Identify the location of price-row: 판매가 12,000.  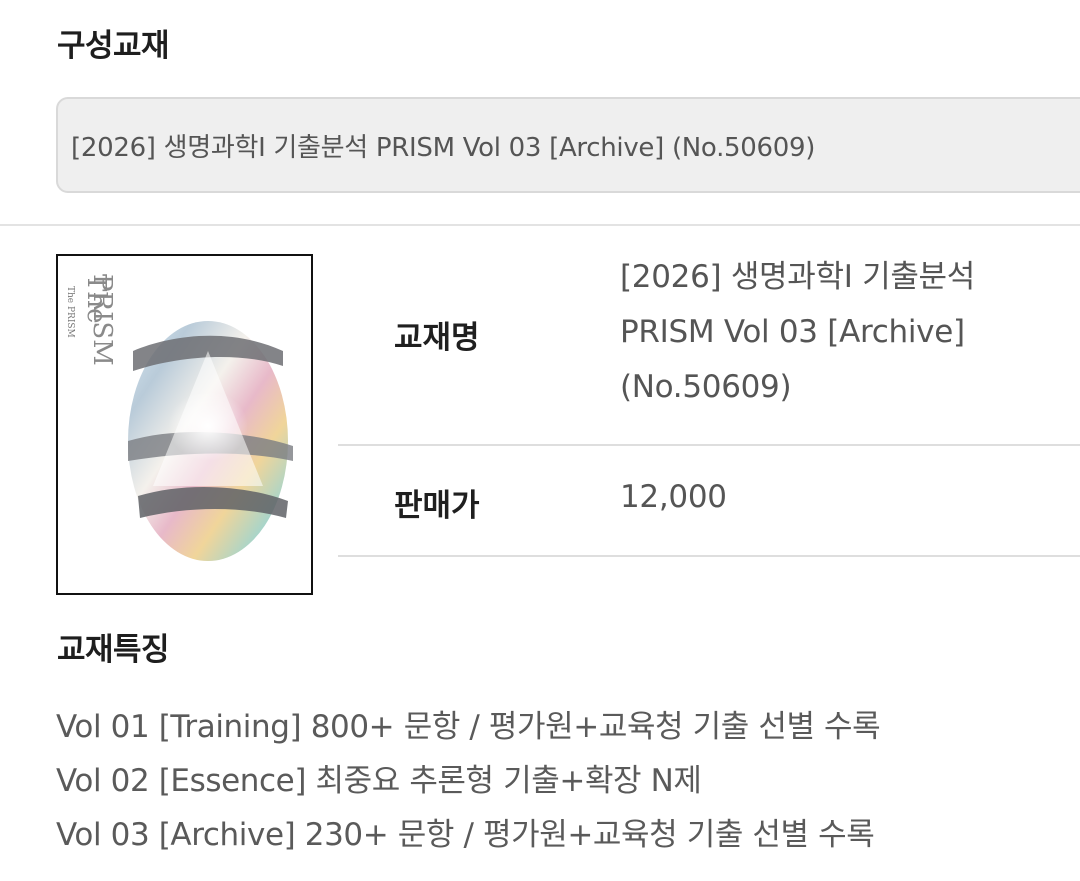
(709, 501).